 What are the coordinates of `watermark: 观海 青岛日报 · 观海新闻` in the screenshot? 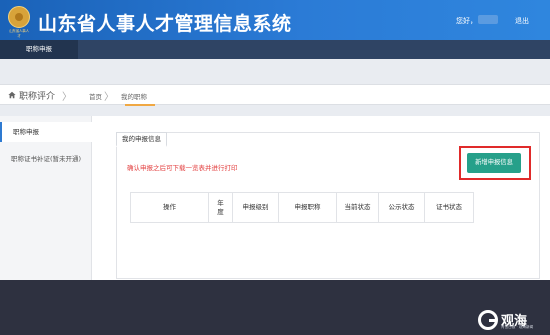 It's located at (512, 321).